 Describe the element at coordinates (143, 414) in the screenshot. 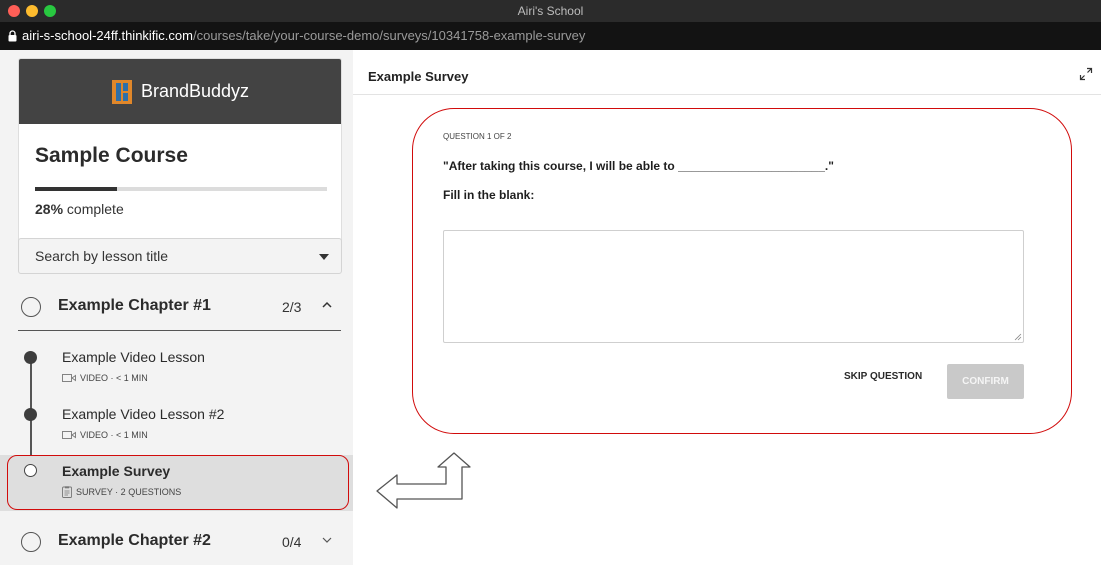

I see `lesson-title: Example Video Lesson #2` at that location.